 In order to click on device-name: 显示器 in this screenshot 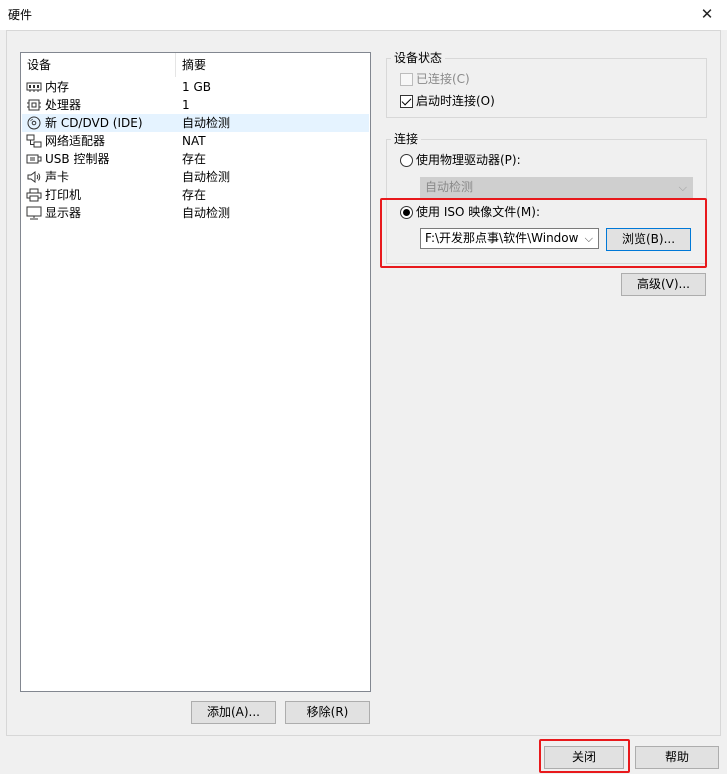, I will do `click(63, 213)`.